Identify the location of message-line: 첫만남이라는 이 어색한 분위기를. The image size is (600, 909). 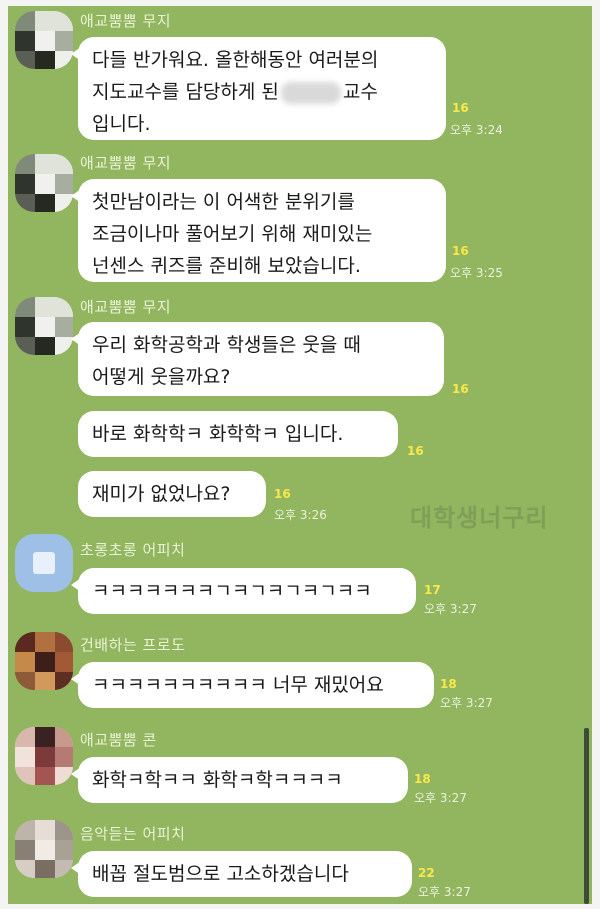
(223, 202).